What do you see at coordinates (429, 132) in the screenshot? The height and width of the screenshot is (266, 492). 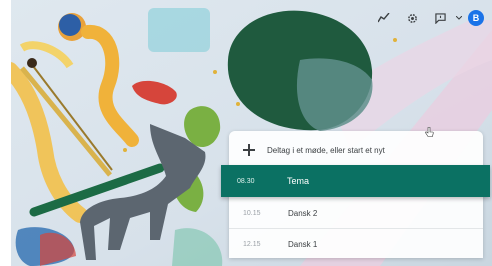 I see `hand-cursor-icon` at bounding box center [429, 132].